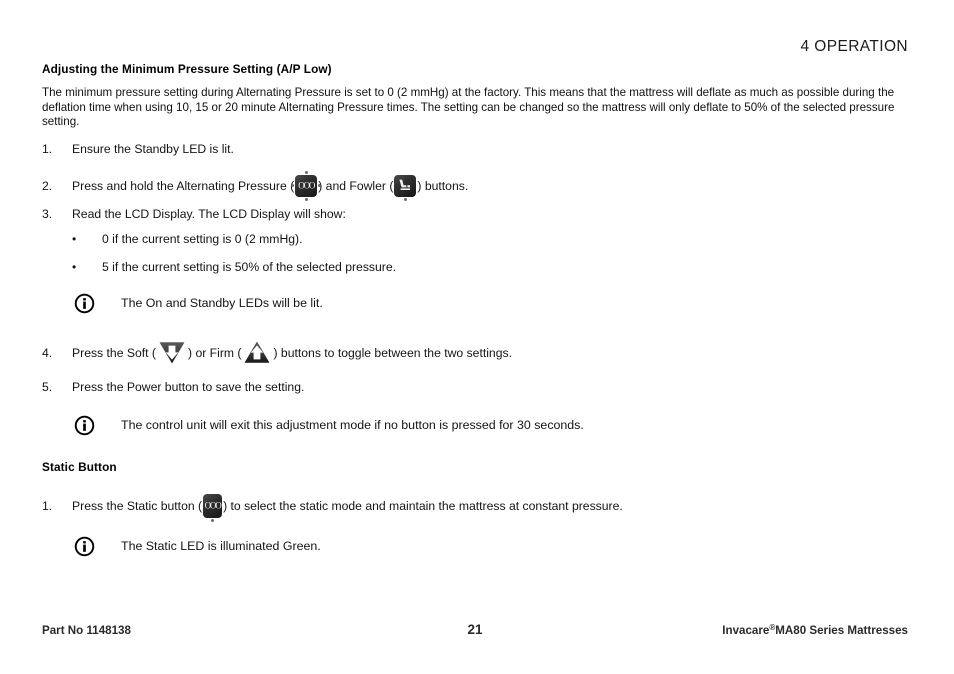  I want to click on static-button-icon: OOO, so click(213, 507).